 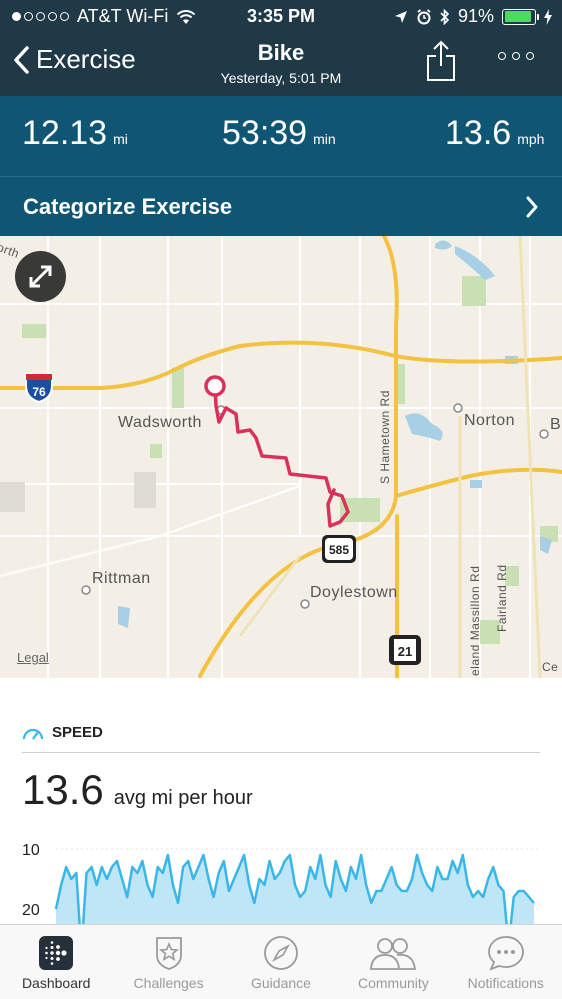 What do you see at coordinates (490, 420) in the screenshot?
I see `map-label-norton: Norton` at bounding box center [490, 420].